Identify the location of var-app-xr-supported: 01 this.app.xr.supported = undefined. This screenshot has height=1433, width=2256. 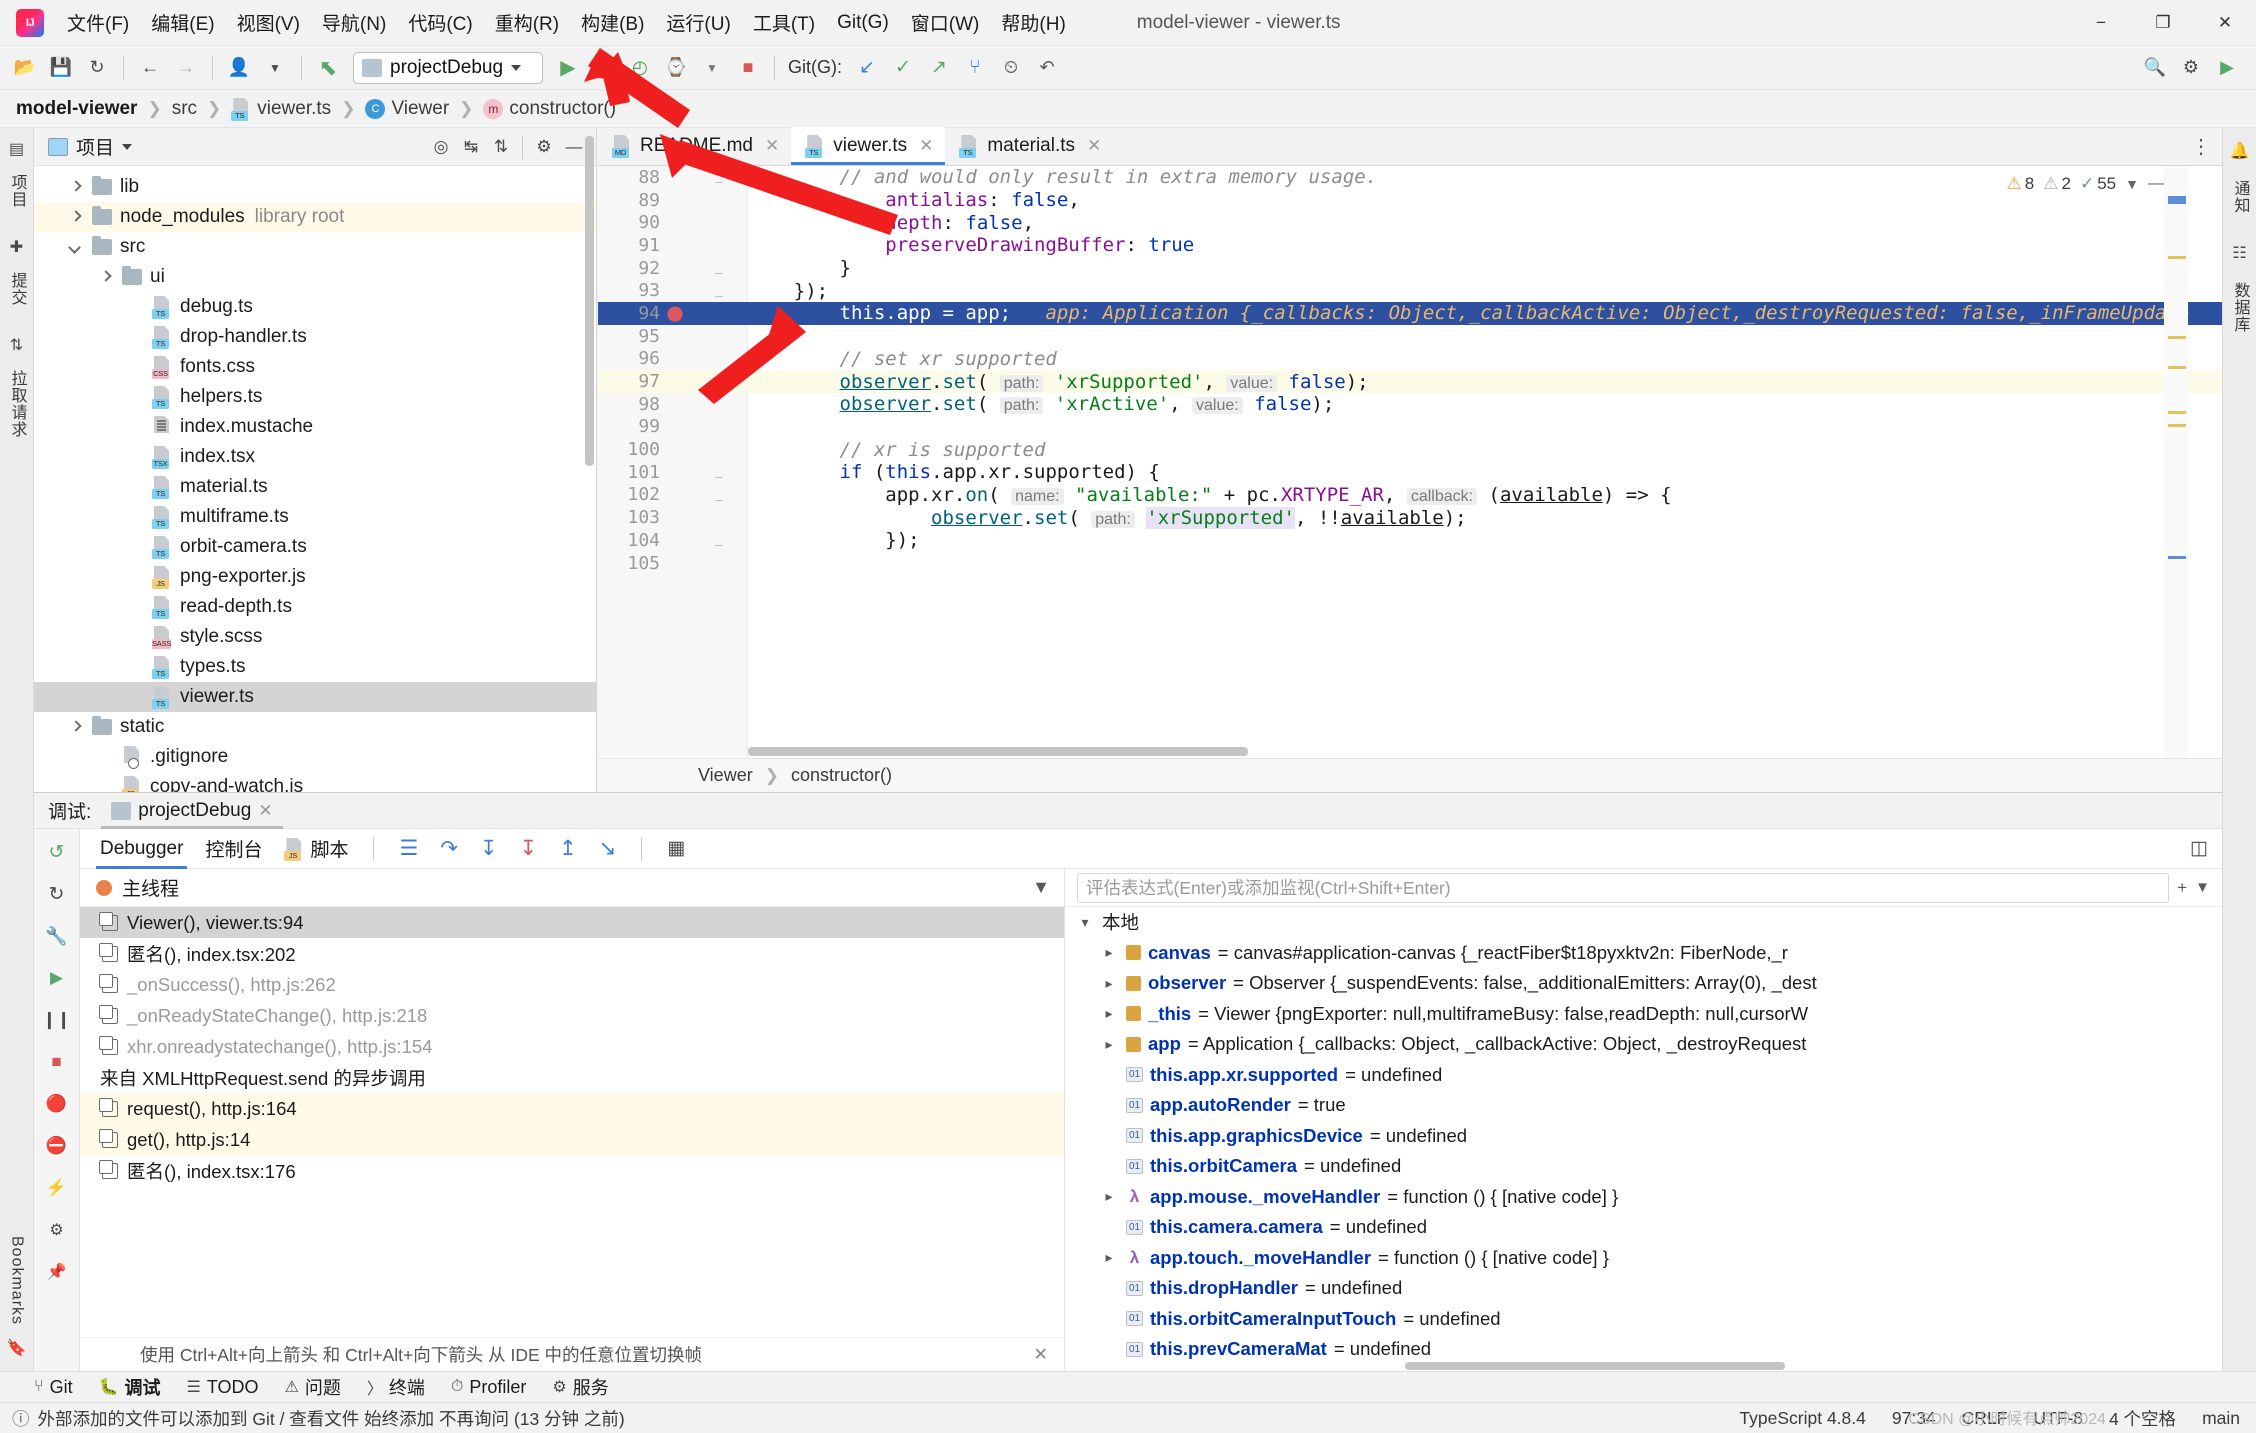
(1643, 1075).